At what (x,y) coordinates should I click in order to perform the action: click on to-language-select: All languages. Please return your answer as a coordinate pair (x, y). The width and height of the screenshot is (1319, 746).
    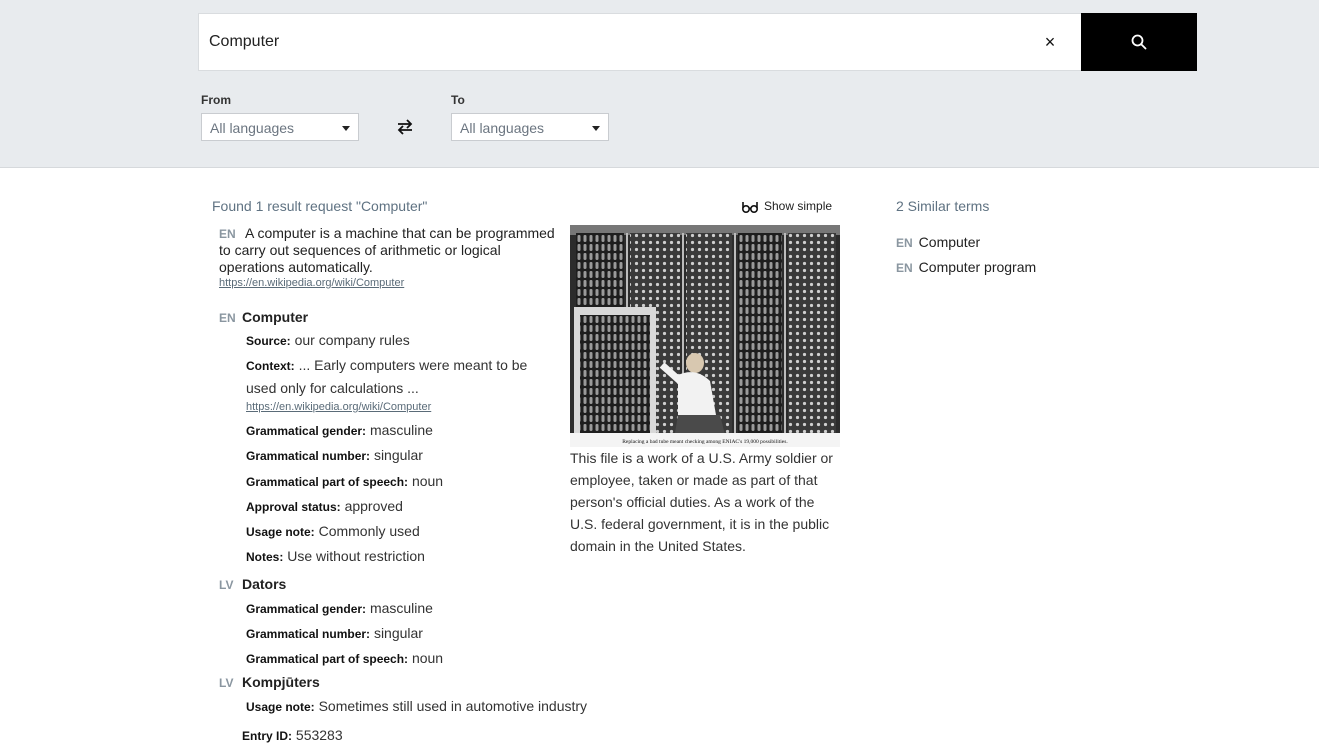
    Looking at the image, I should click on (530, 127).